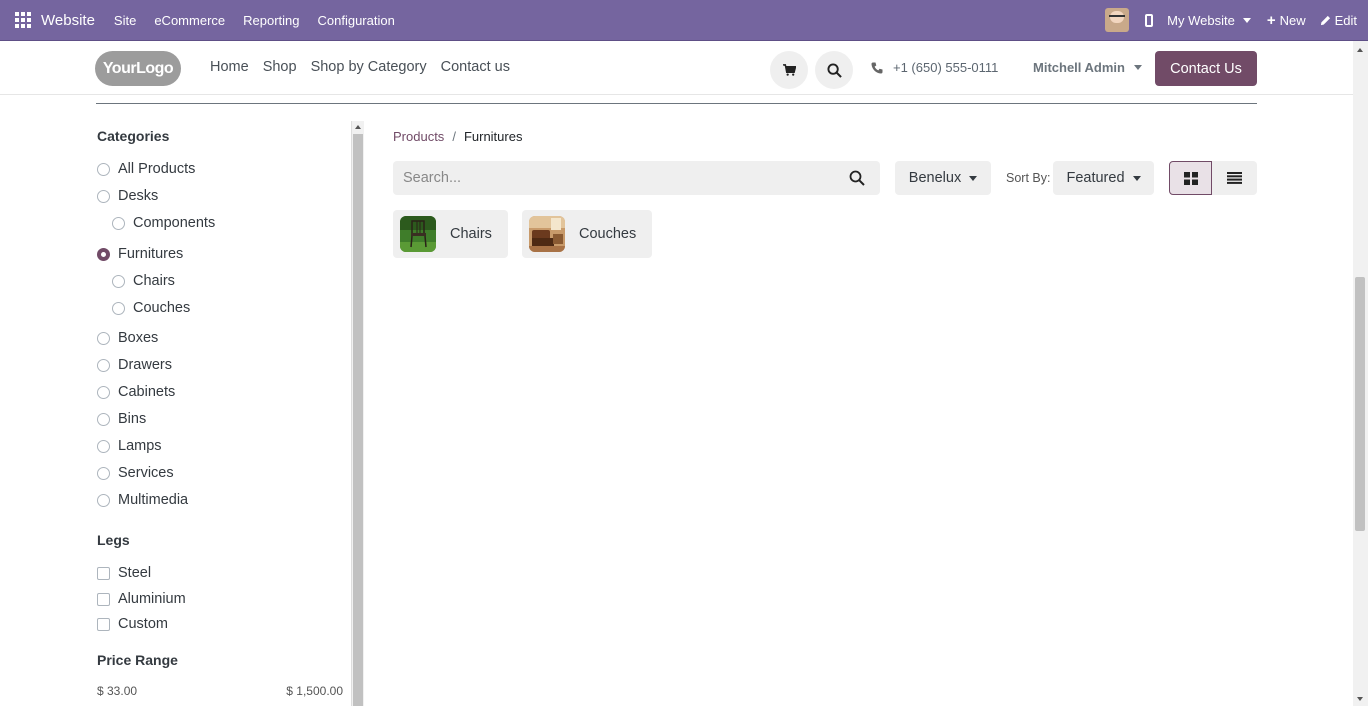  Describe the element at coordinates (608, 234) in the screenshot. I see `subcategory-label: Couches` at that location.